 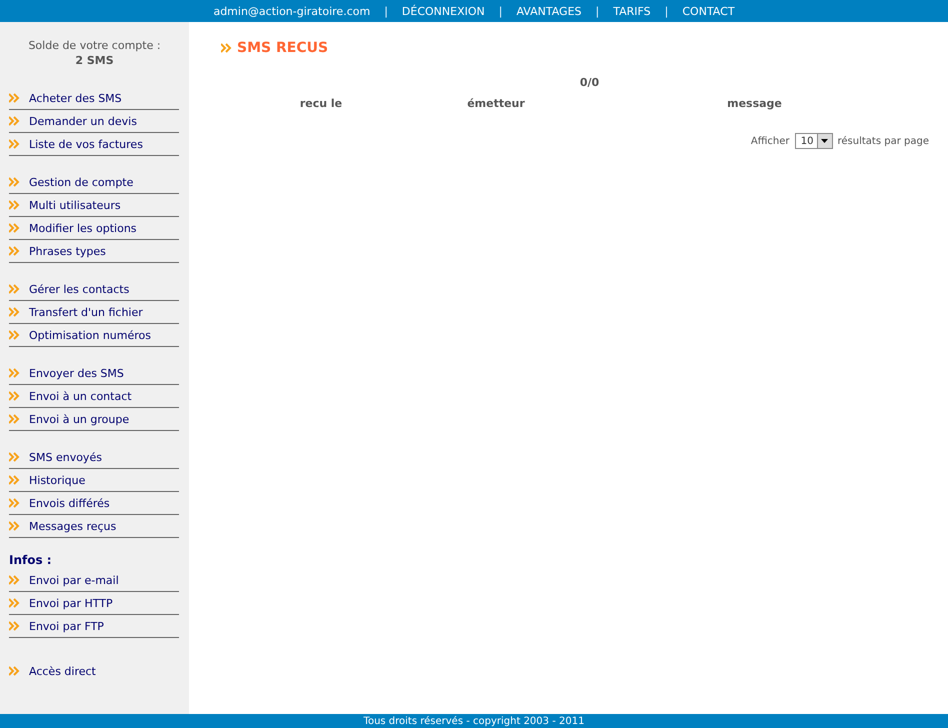 What do you see at coordinates (31, 560) in the screenshot?
I see `section-heading: Infos :` at bounding box center [31, 560].